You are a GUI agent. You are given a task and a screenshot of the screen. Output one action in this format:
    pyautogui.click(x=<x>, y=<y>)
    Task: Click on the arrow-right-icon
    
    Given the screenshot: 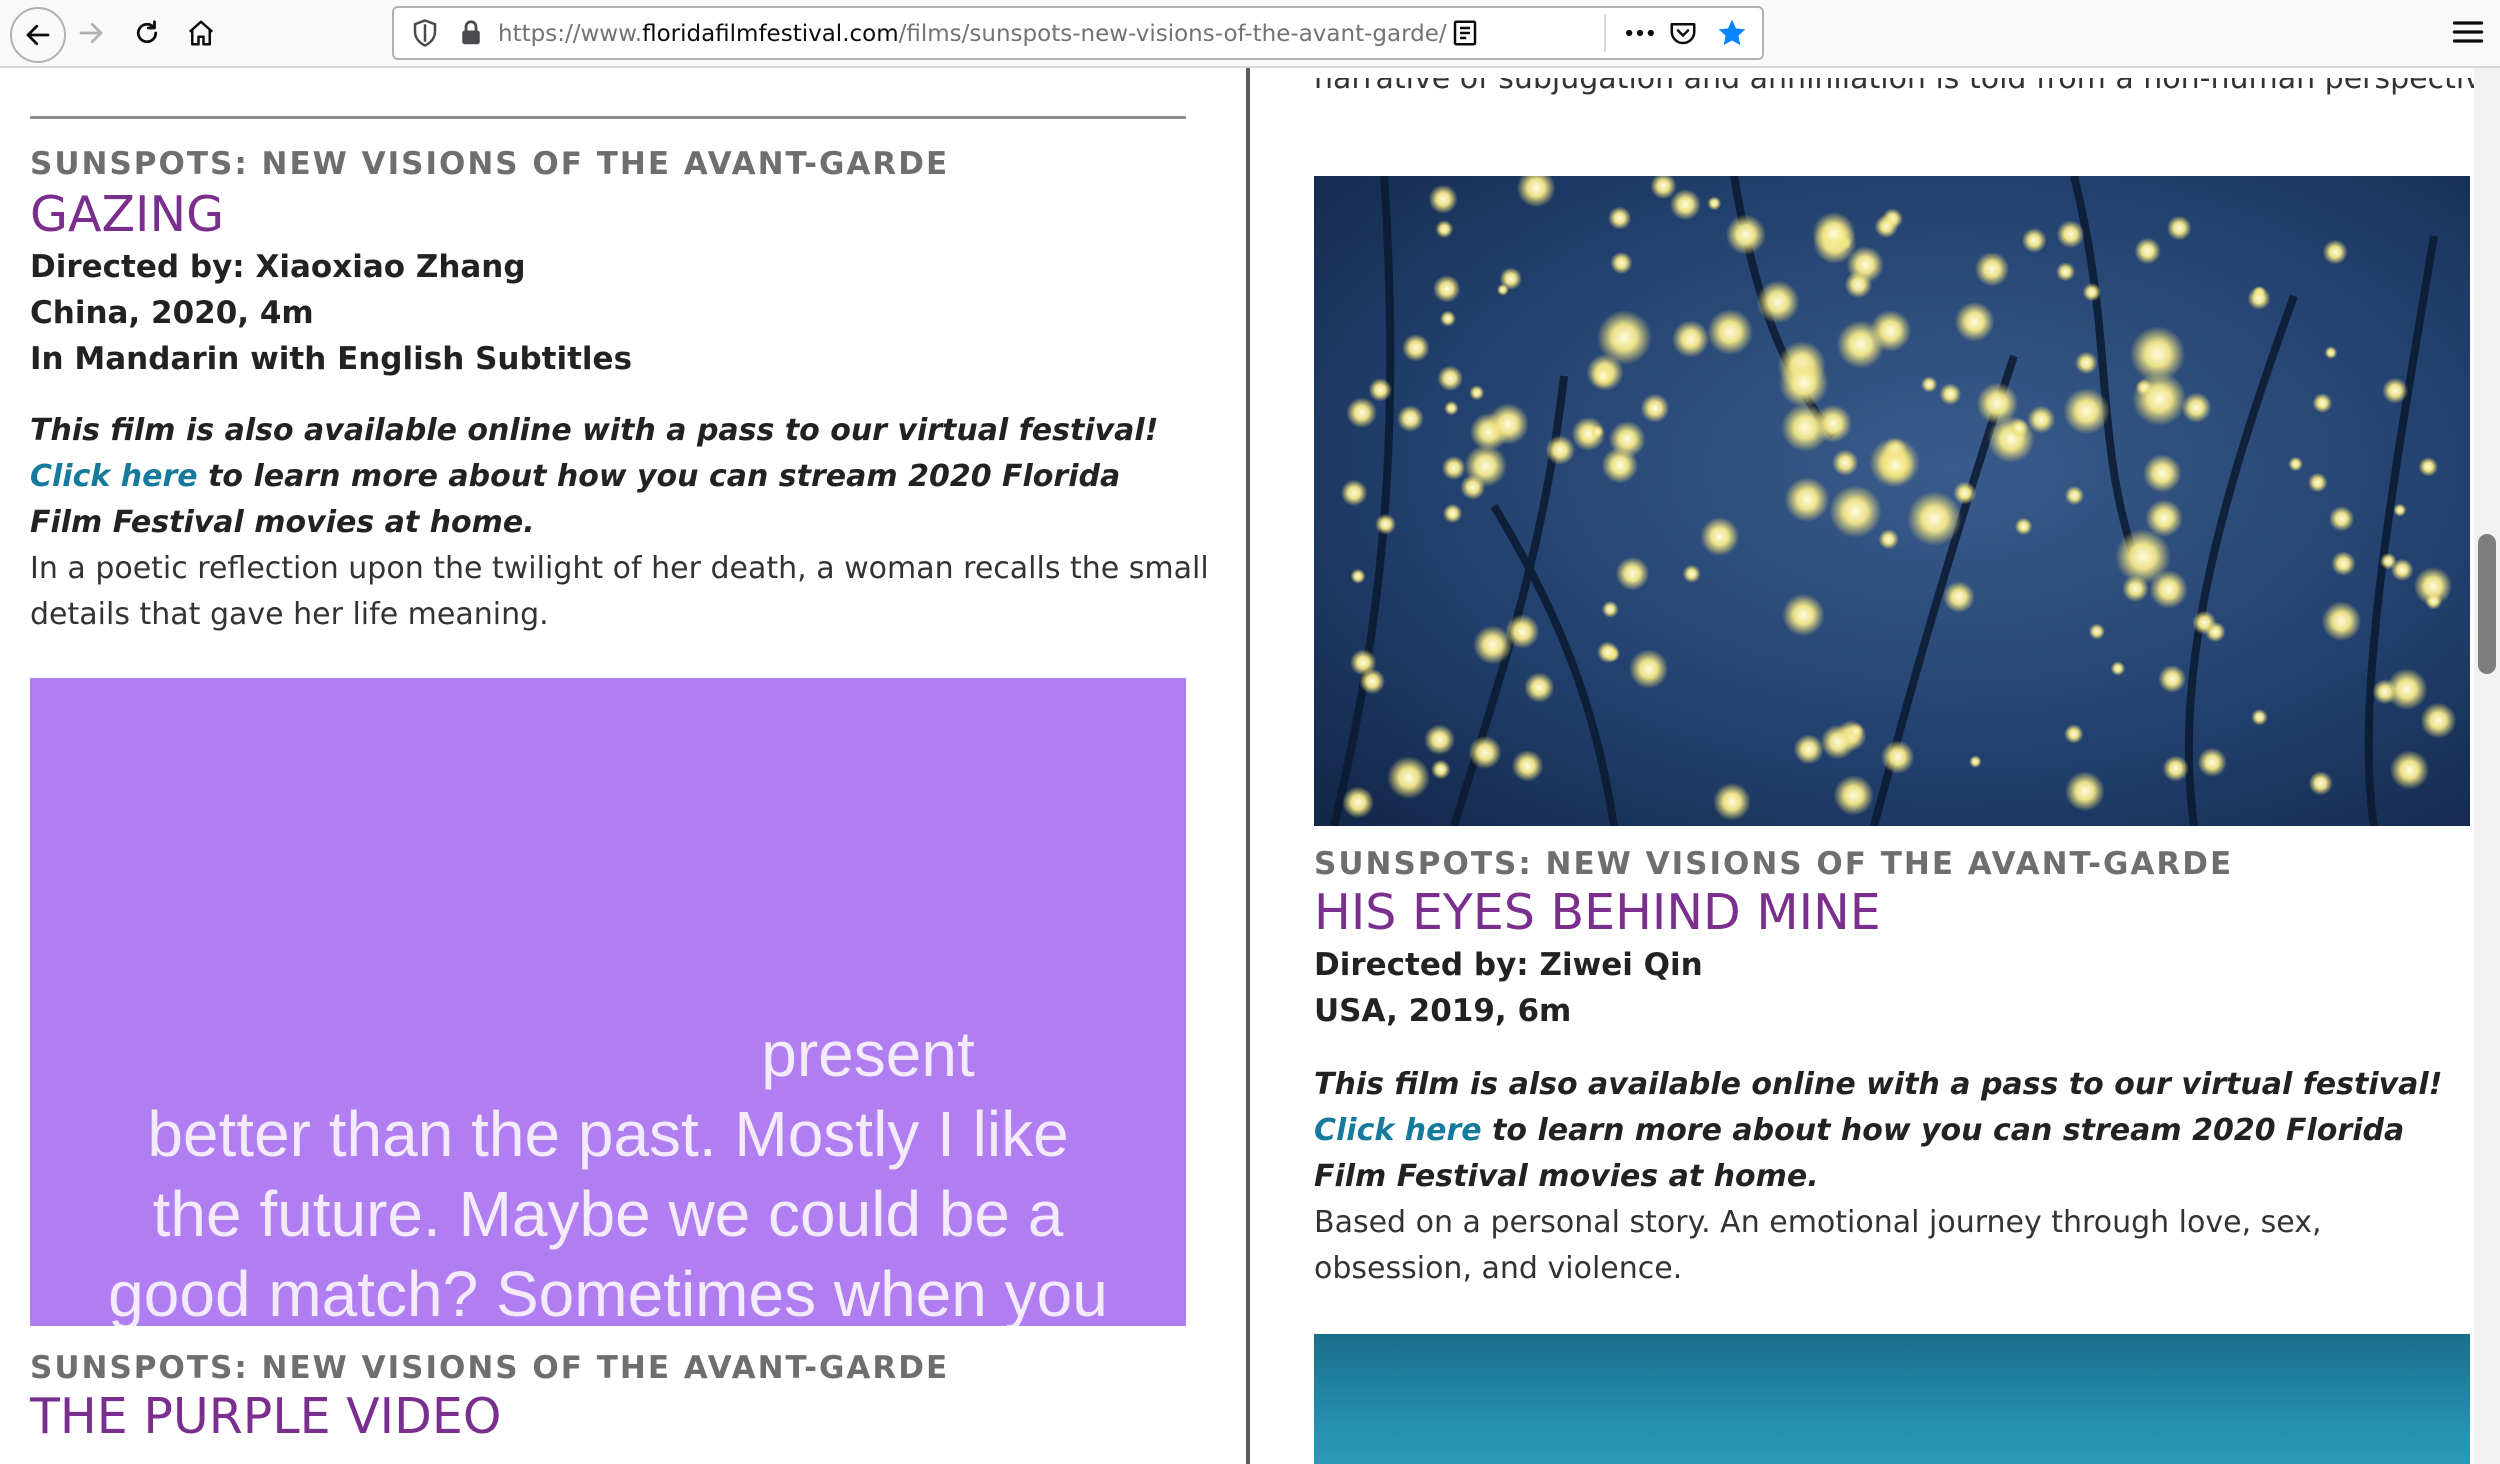 What is the action you would take?
    pyautogui.click(x=91, y=33)
    